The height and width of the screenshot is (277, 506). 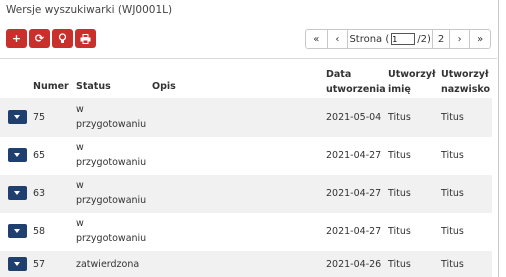 I want to click on plus-icon: +, so click(x=16, y=38).